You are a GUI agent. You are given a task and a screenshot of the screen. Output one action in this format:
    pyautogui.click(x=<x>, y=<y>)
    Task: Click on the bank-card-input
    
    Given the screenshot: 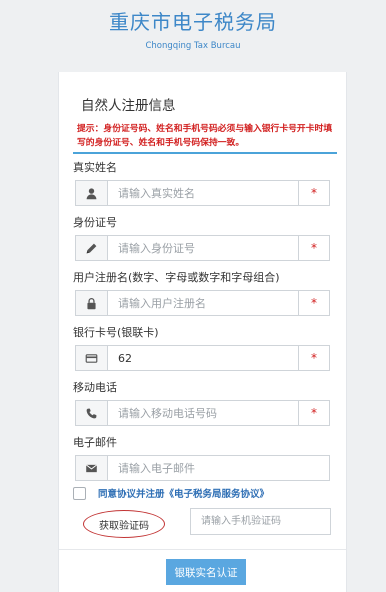 What is the action you would take?
    pyautogui.click(x=203, y=358)
    